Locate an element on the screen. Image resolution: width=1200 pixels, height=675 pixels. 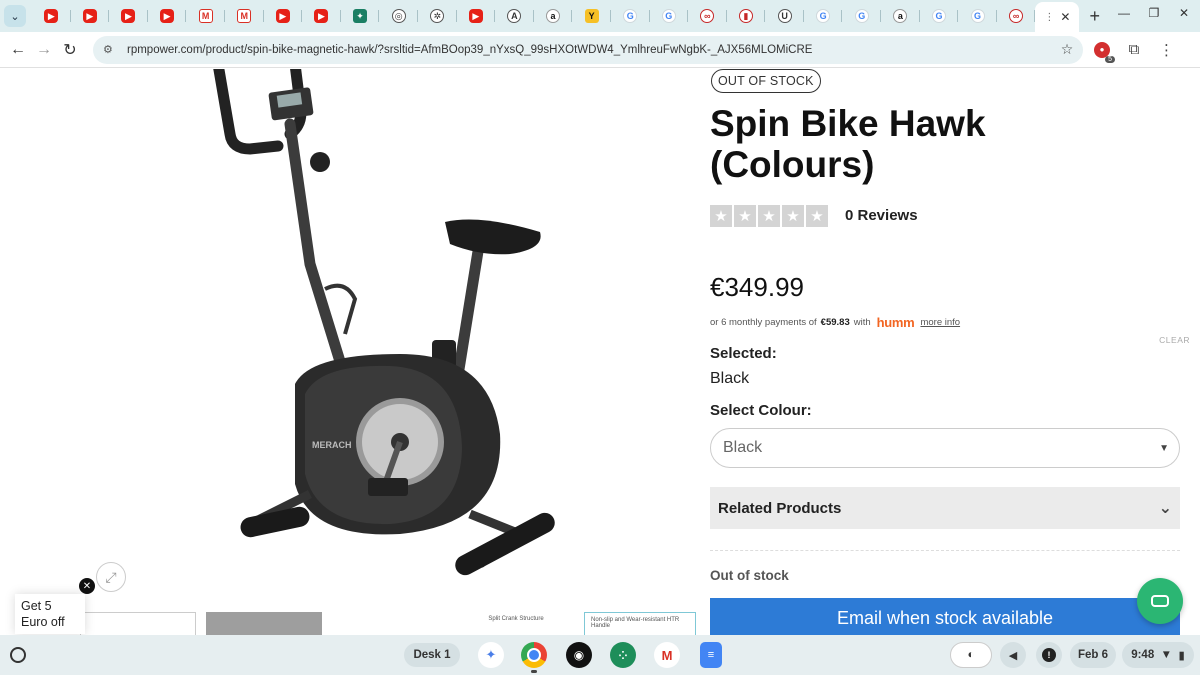
thumbnail: Split Crank Structure is located at coordinates (516, 623).